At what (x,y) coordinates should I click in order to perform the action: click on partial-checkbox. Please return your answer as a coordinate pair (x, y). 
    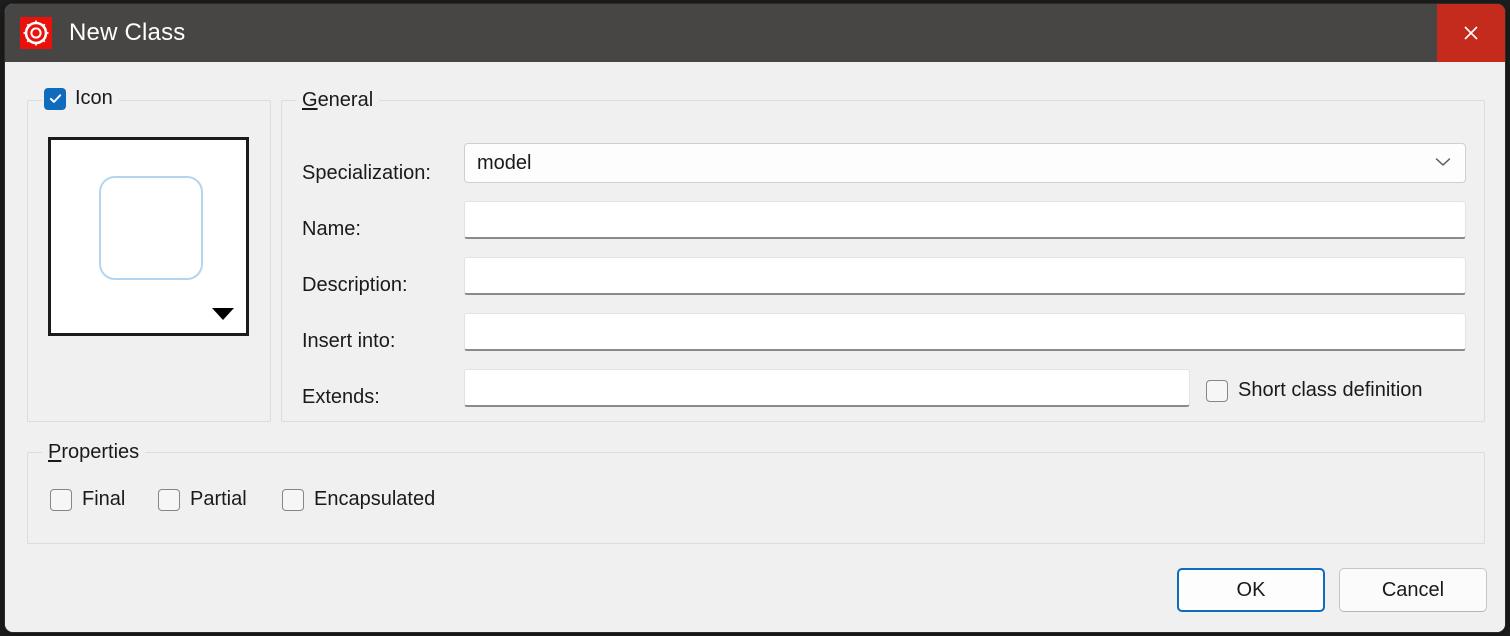
    Looking at the image, I should click on (169, 499).